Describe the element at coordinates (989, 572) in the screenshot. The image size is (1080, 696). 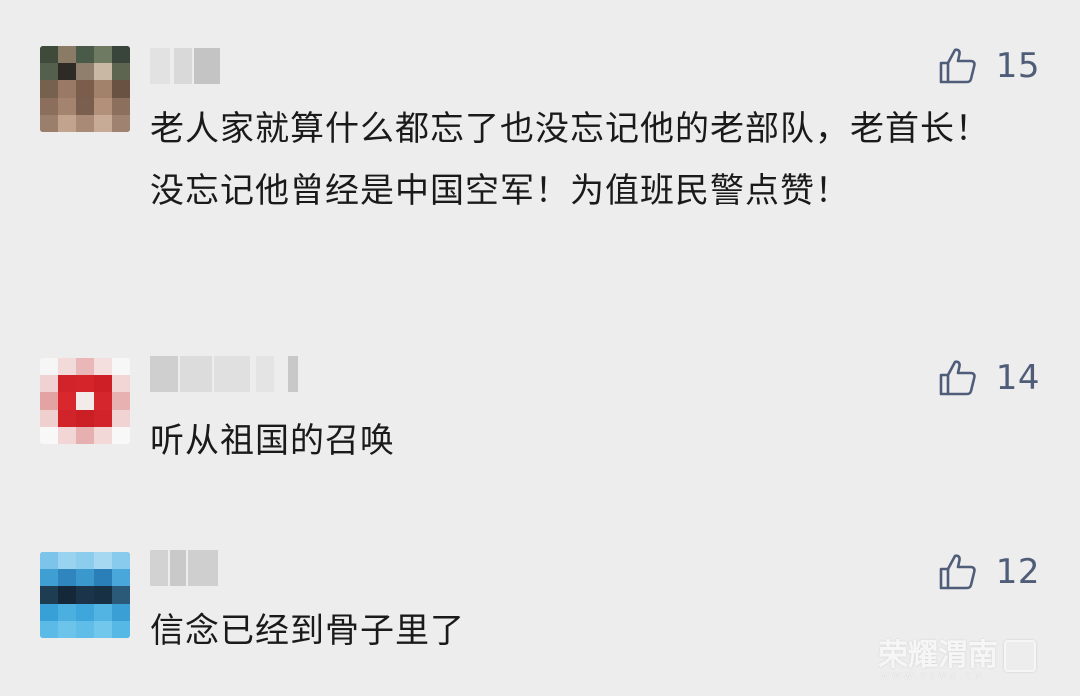
I see `like-button: 12` at that location.